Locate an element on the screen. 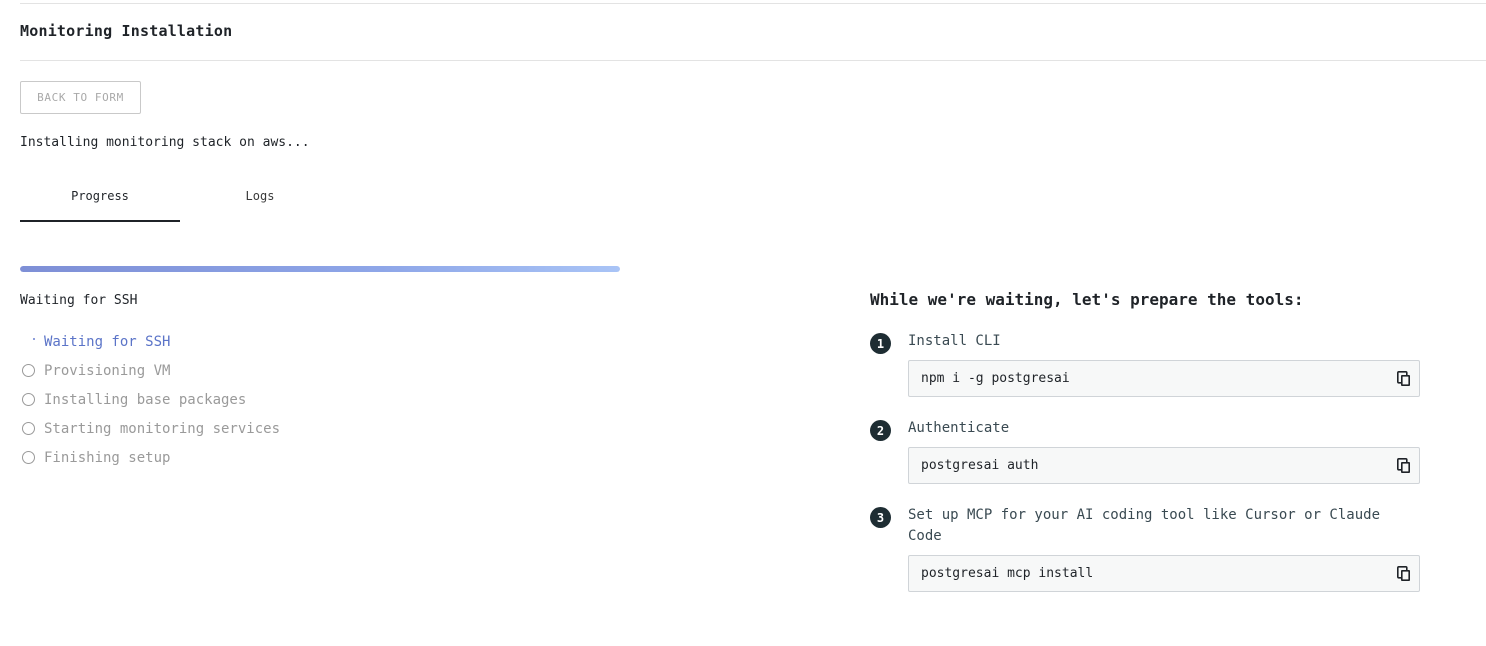 The width and height of the screenshot is (1486, 646). tool-step-authenticate: 2 Authenticate postgresai auth is located at coordinates (1150, 451).